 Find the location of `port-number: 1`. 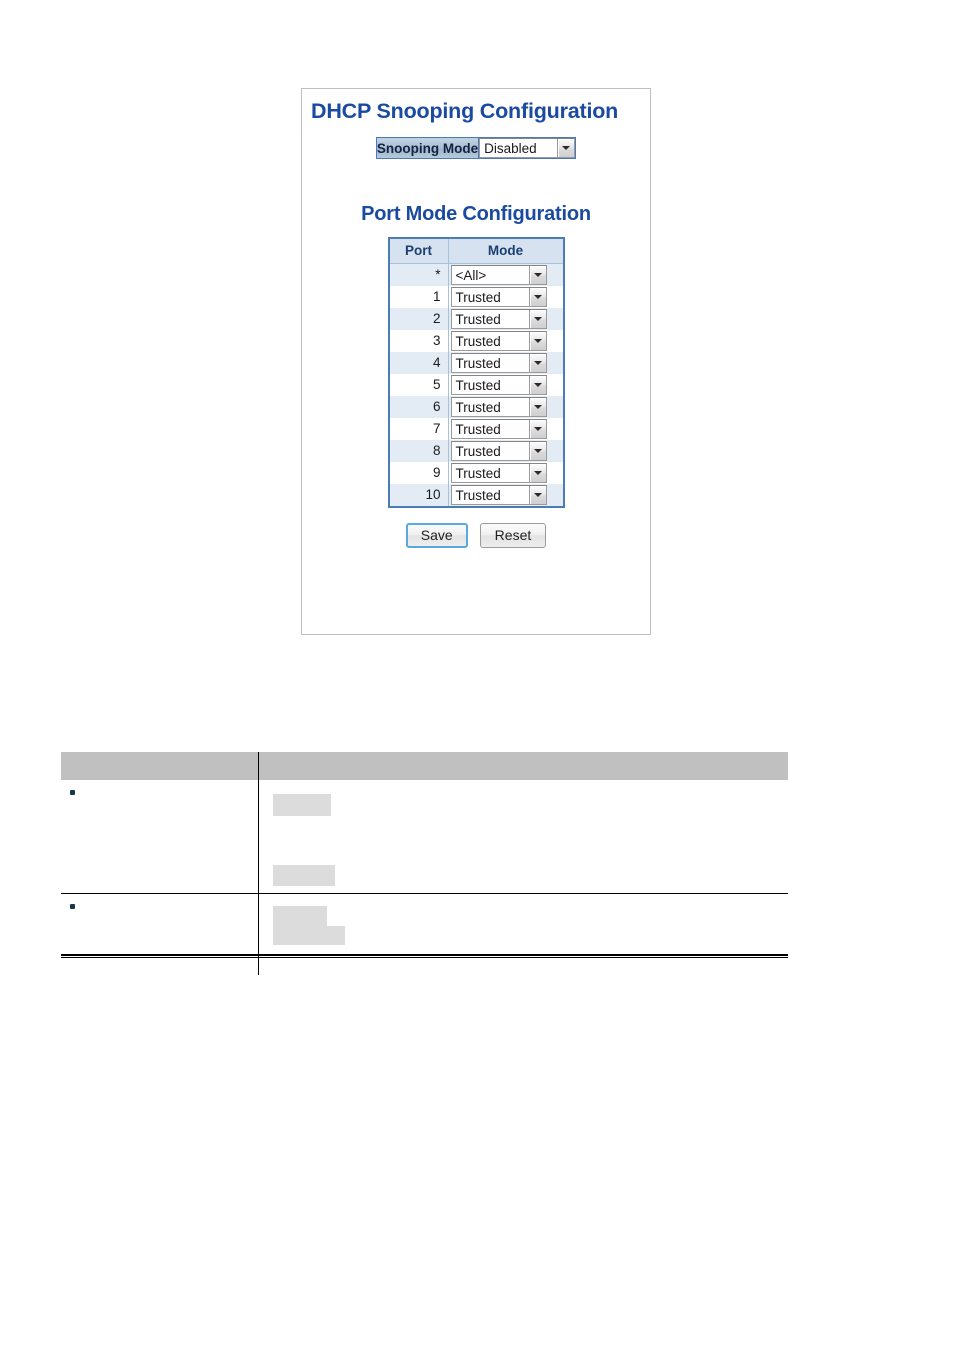

port-number: 1 is located at coordinates (418, 297).